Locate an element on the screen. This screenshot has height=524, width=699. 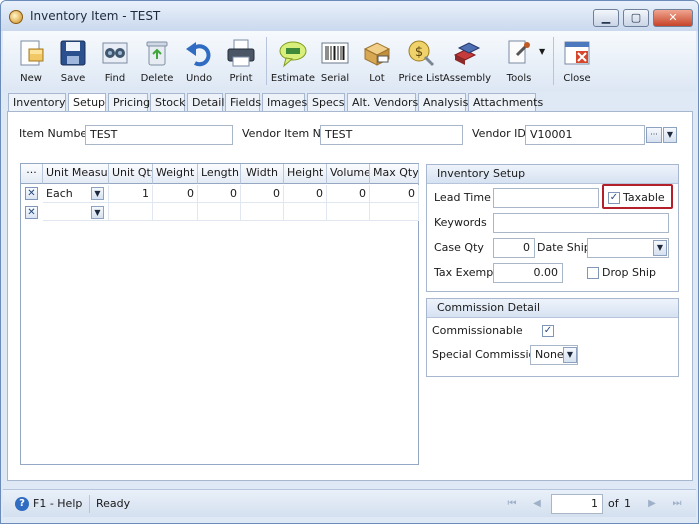
col-max-qty: Max Qty is located at coordinates (394, 174).